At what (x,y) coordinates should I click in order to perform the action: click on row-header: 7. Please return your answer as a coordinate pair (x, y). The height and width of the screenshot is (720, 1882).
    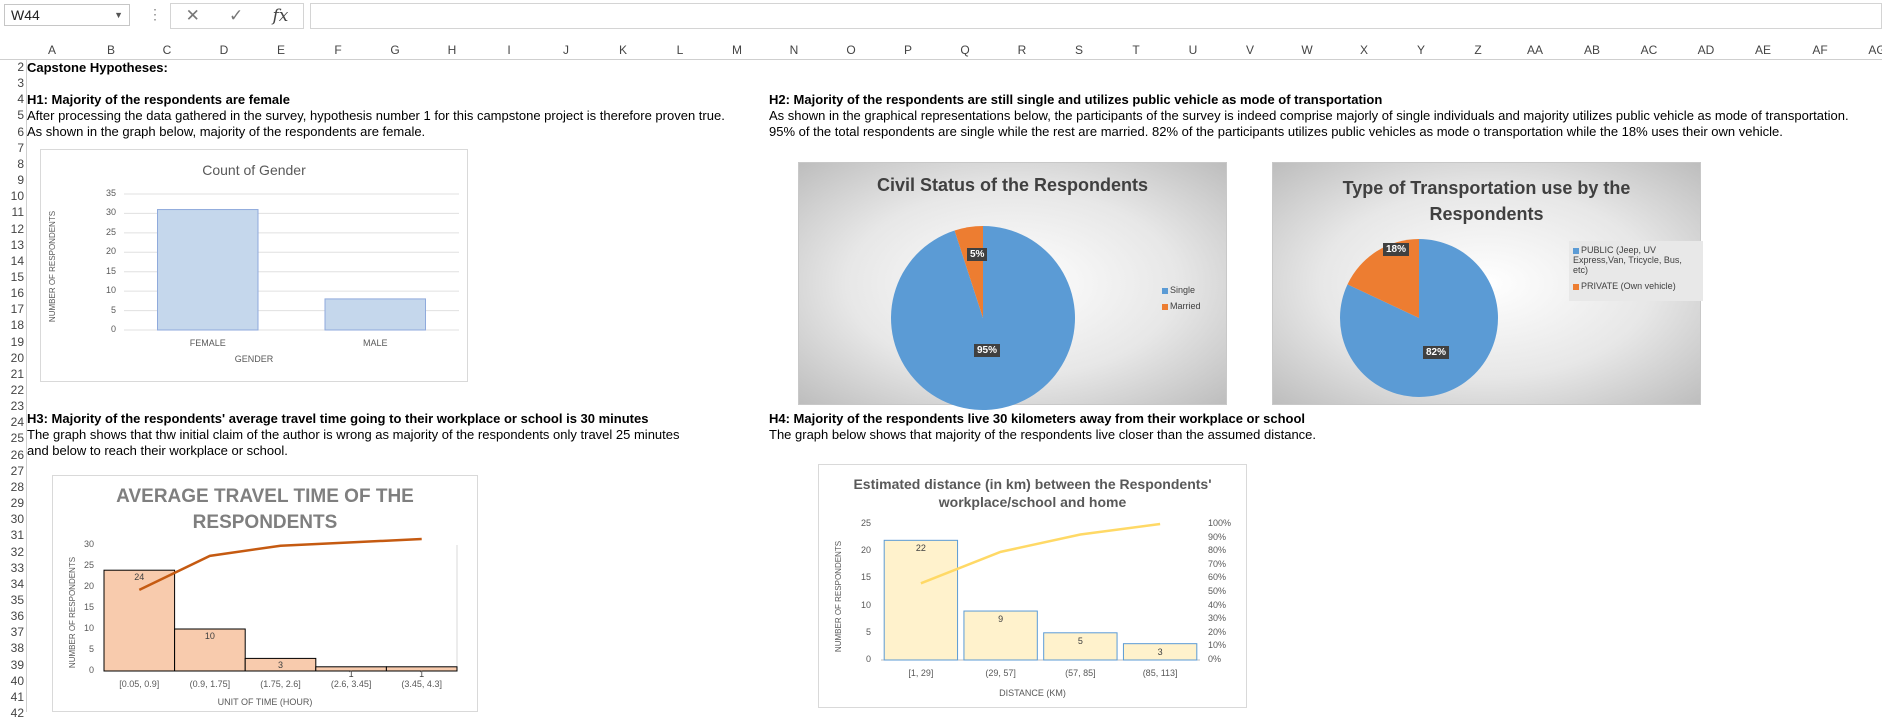
    Looking at the image, I should click on (12, 148).